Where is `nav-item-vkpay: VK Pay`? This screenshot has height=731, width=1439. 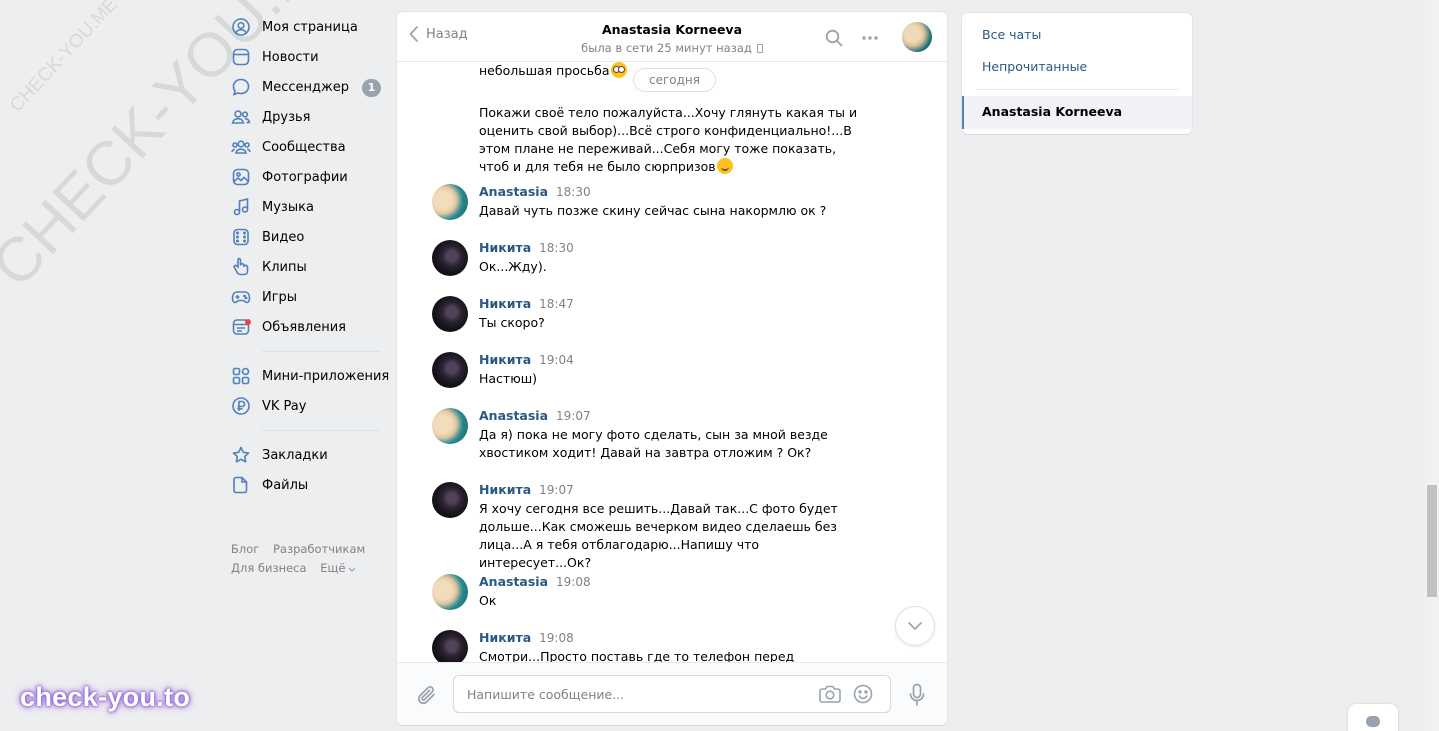
nav-item-vkpay: VK Pay is located at coordinates (311, 406).